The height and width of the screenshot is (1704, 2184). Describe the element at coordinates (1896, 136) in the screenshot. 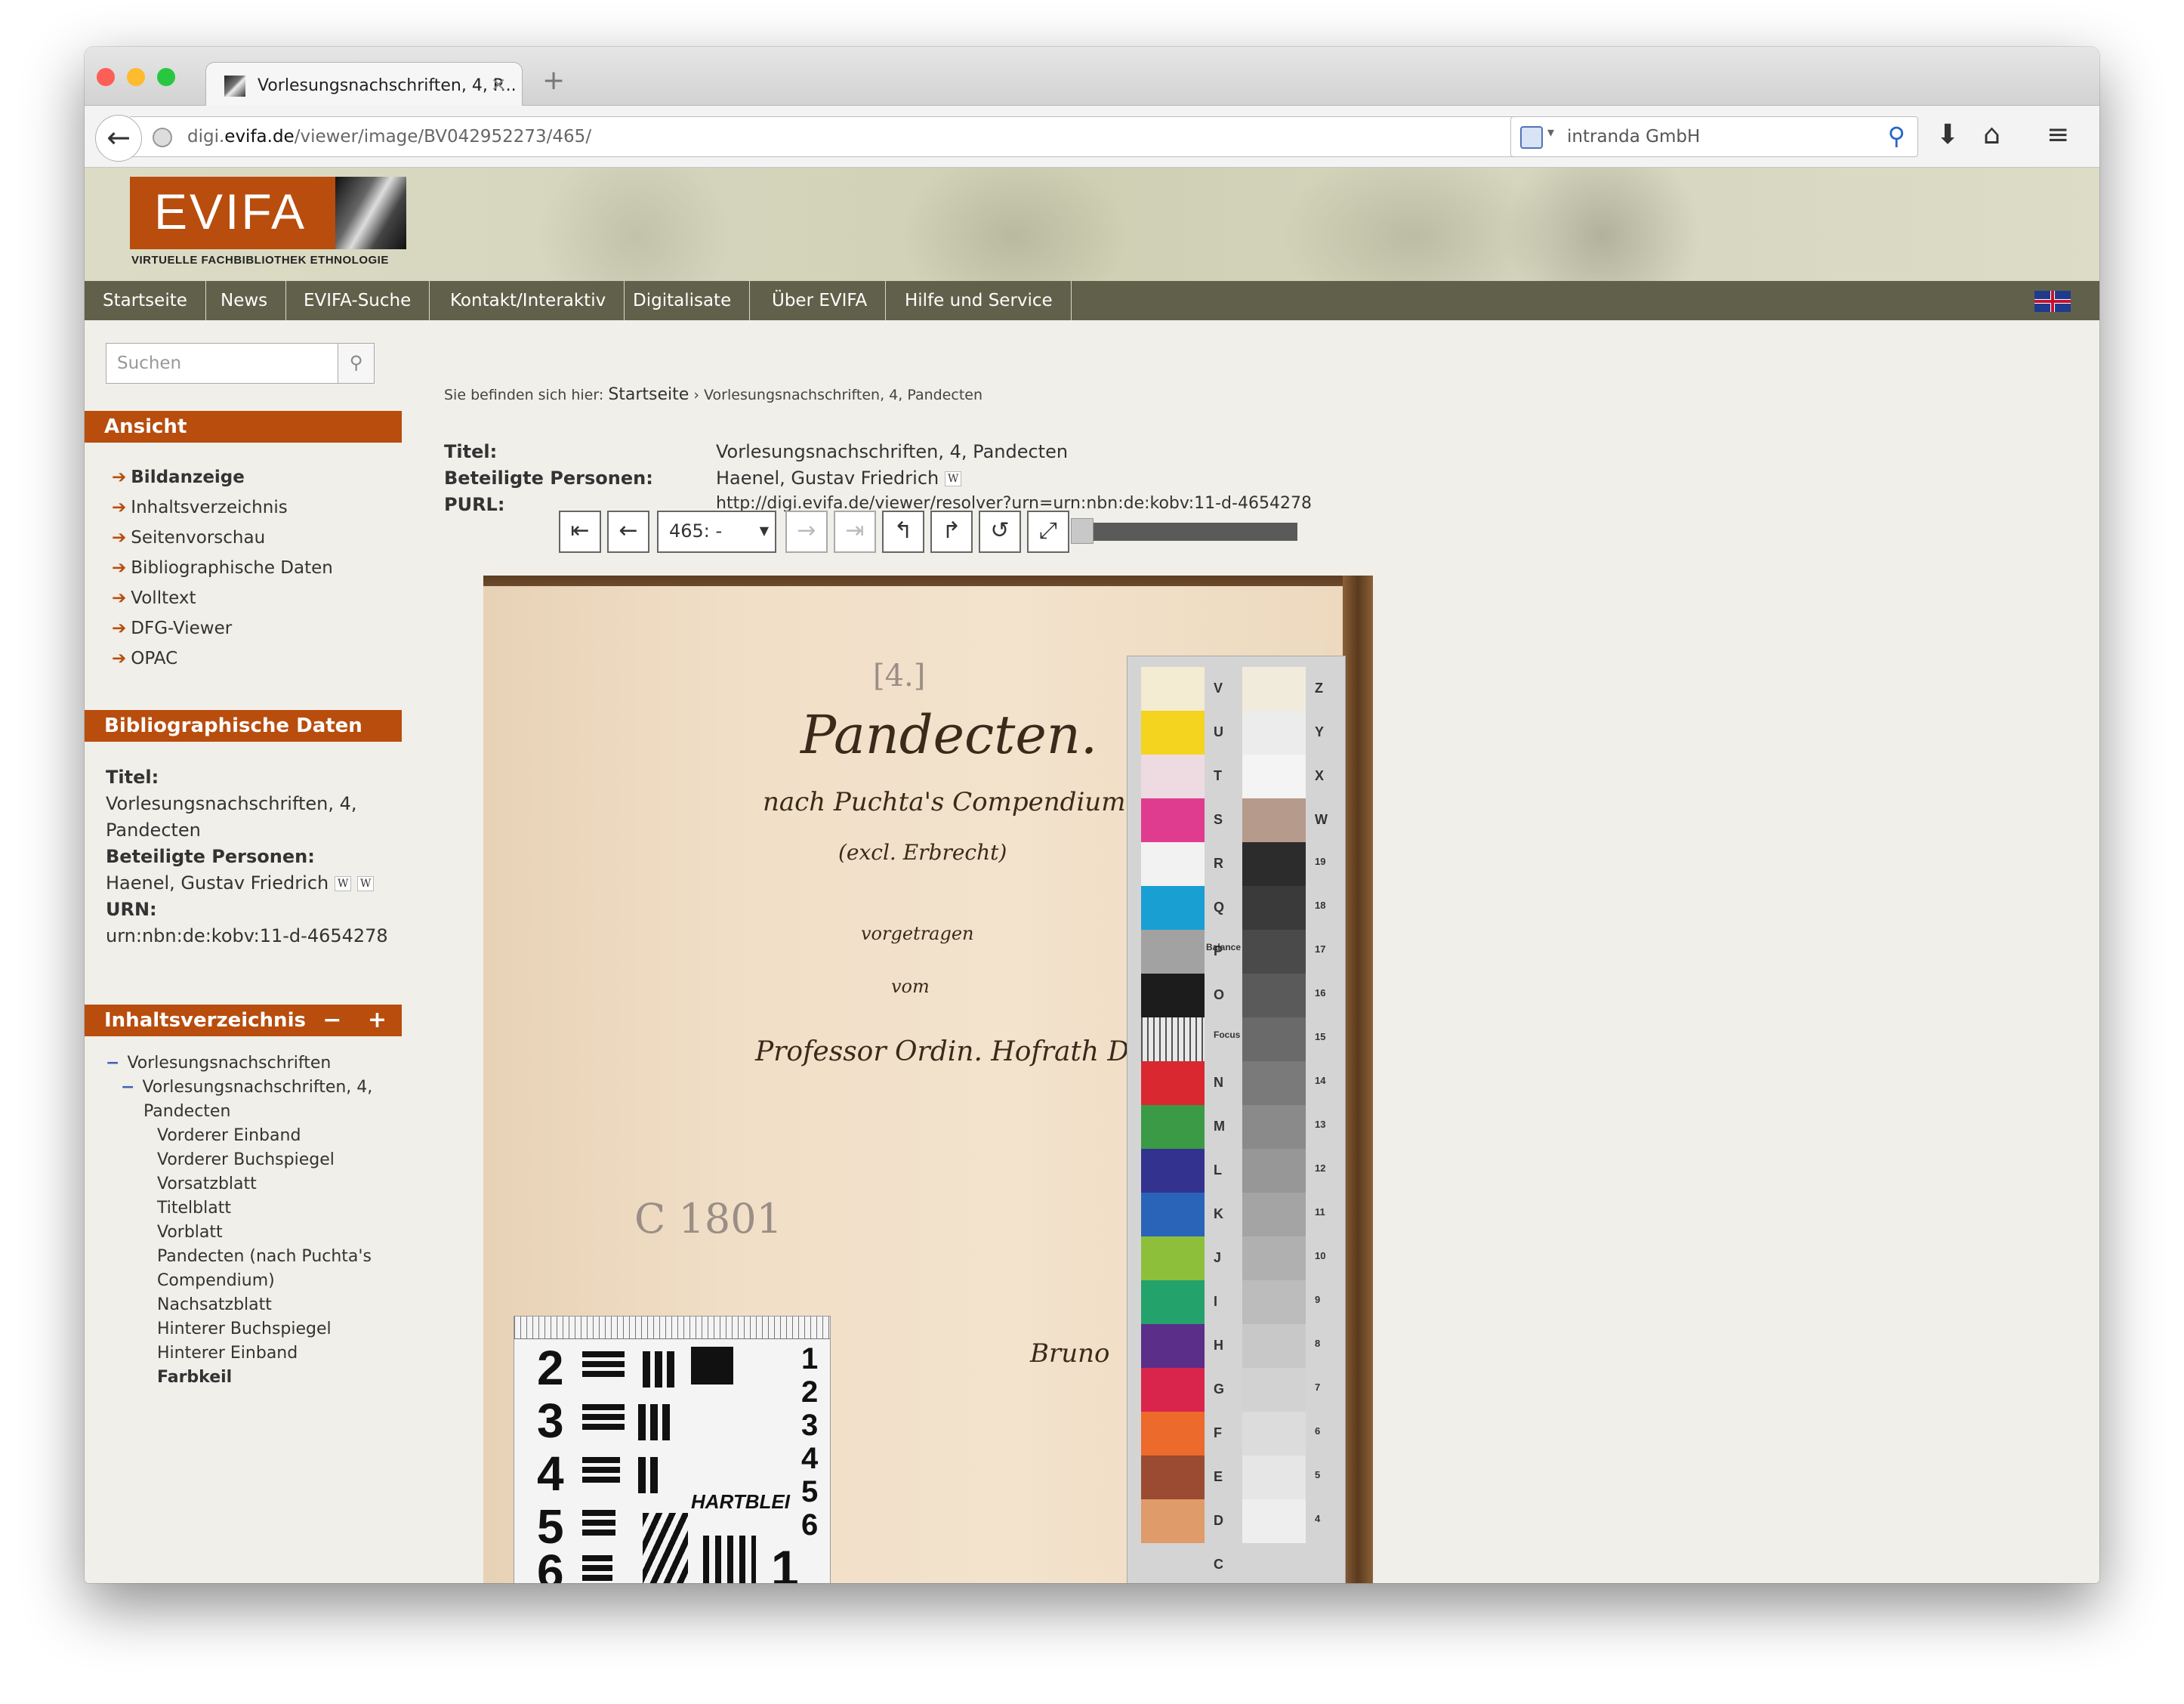

I see `search-icon: ⚲` at that location.